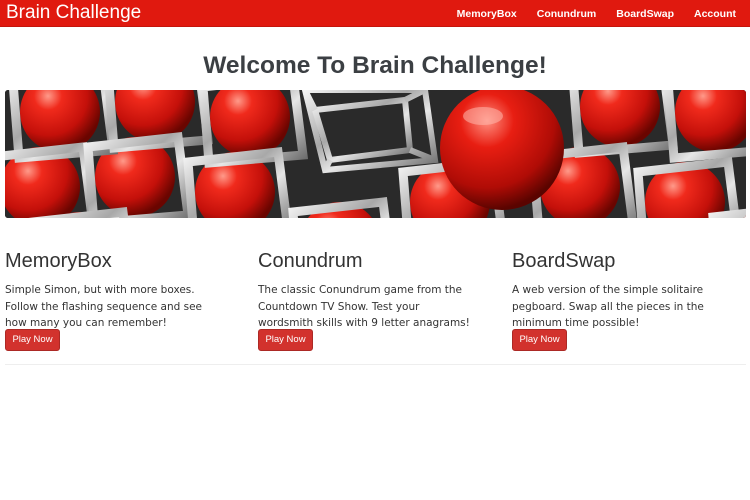 This screenshot has height=500, width=750. Describe the element at coordinates (58, 261) in the screenshot. I see `game-title: MemoryBox` at that location.